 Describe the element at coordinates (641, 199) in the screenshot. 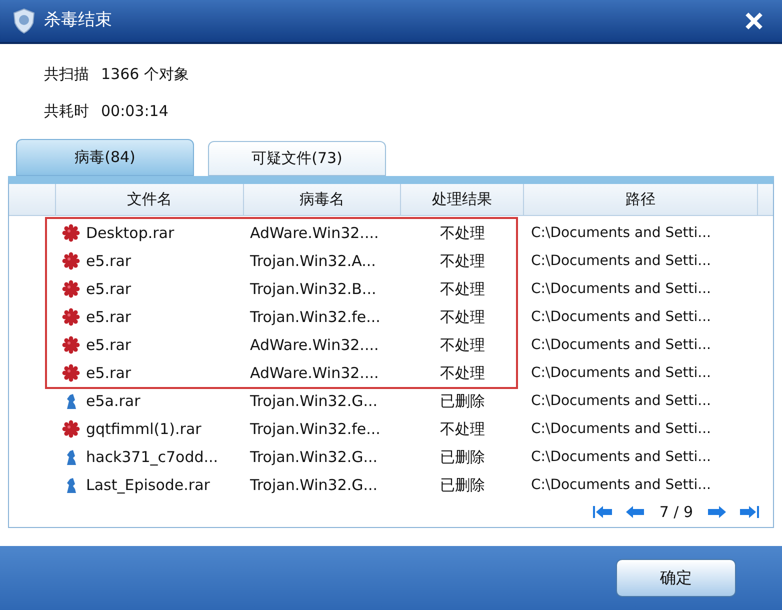

I see `column-header: 路径` at that location.